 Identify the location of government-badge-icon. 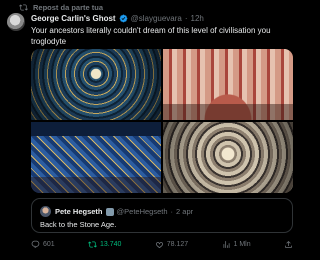
(109, 211).